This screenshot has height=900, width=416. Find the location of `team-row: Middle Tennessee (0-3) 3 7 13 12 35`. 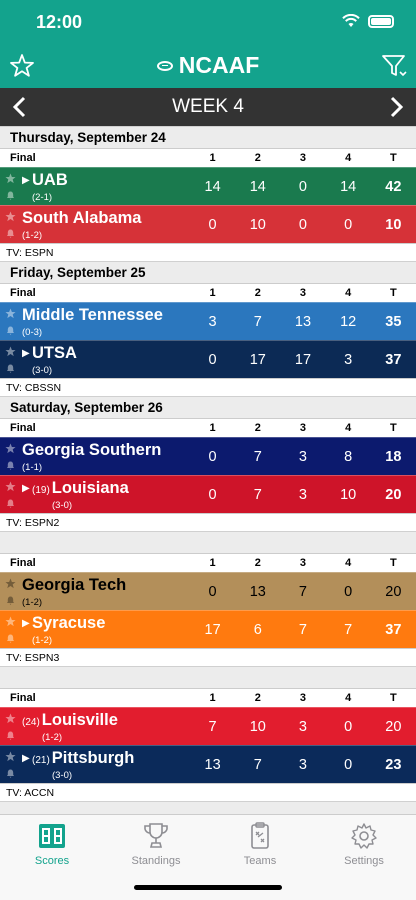

team-row: Middle Tennessee (0-3) 3 7 13 12 35 is located at coordinates (208, 321).